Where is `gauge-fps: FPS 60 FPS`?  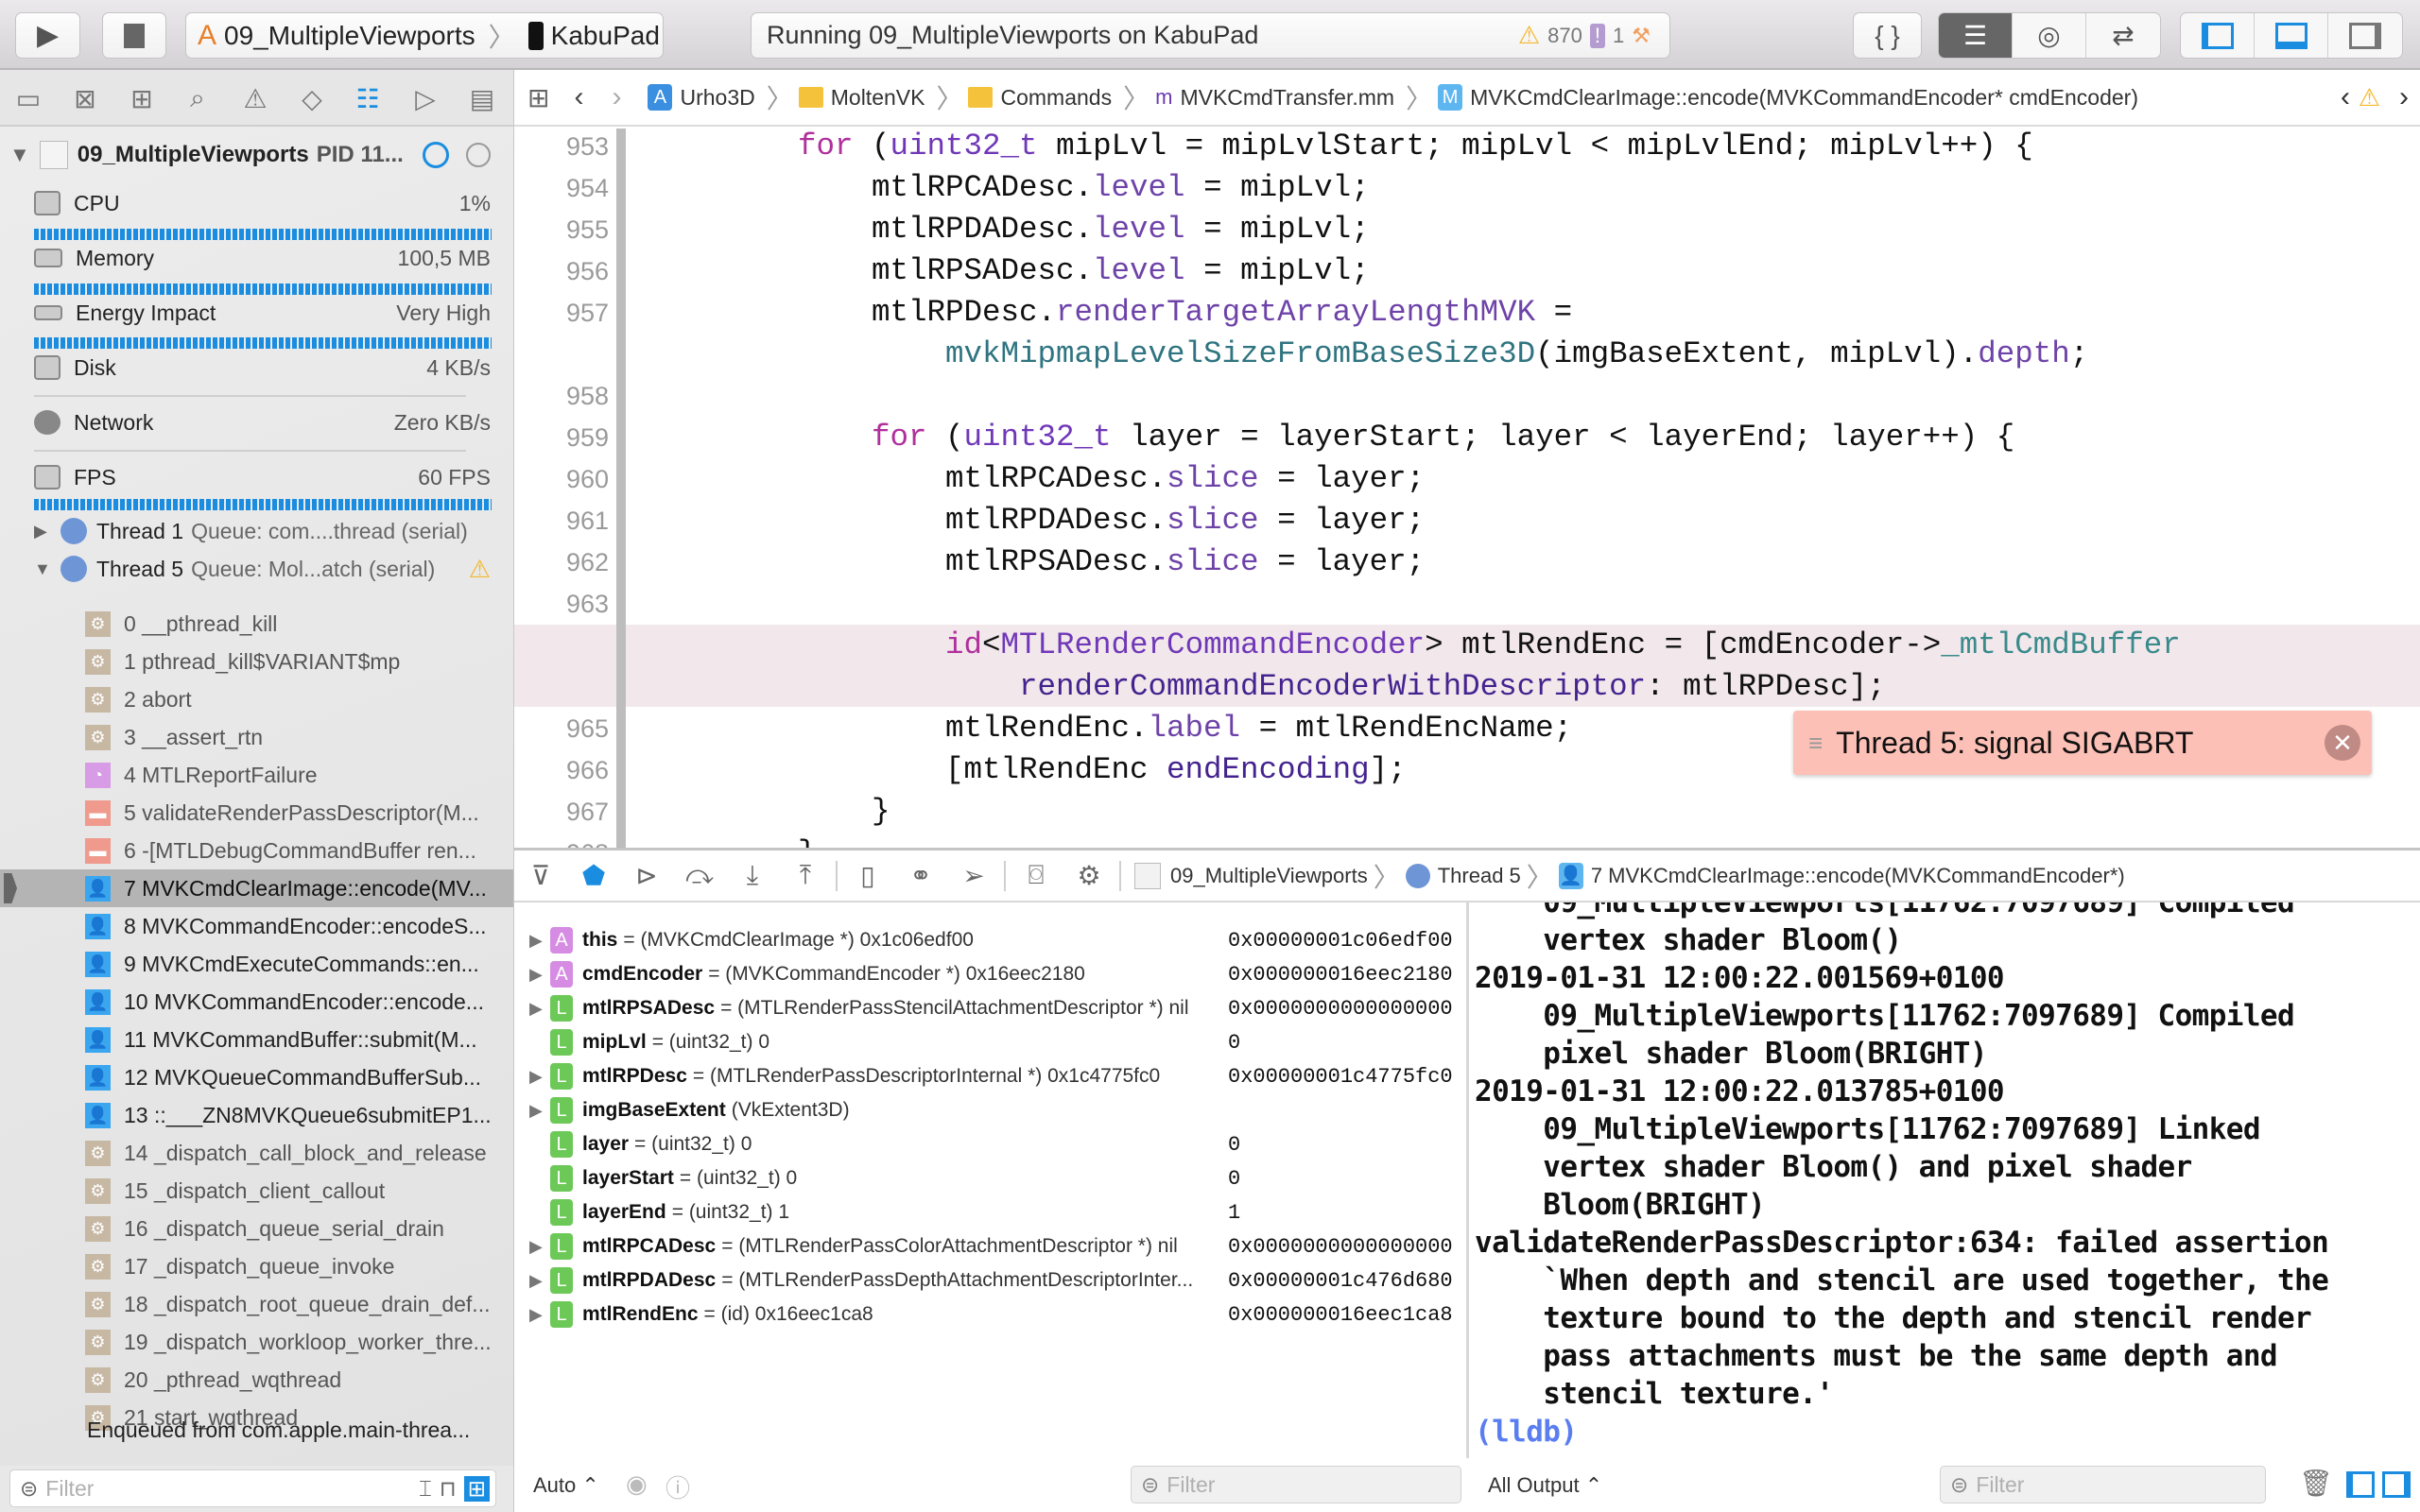 gauge-fps: FPS 60 FPS is located at coordinates (262, 477).